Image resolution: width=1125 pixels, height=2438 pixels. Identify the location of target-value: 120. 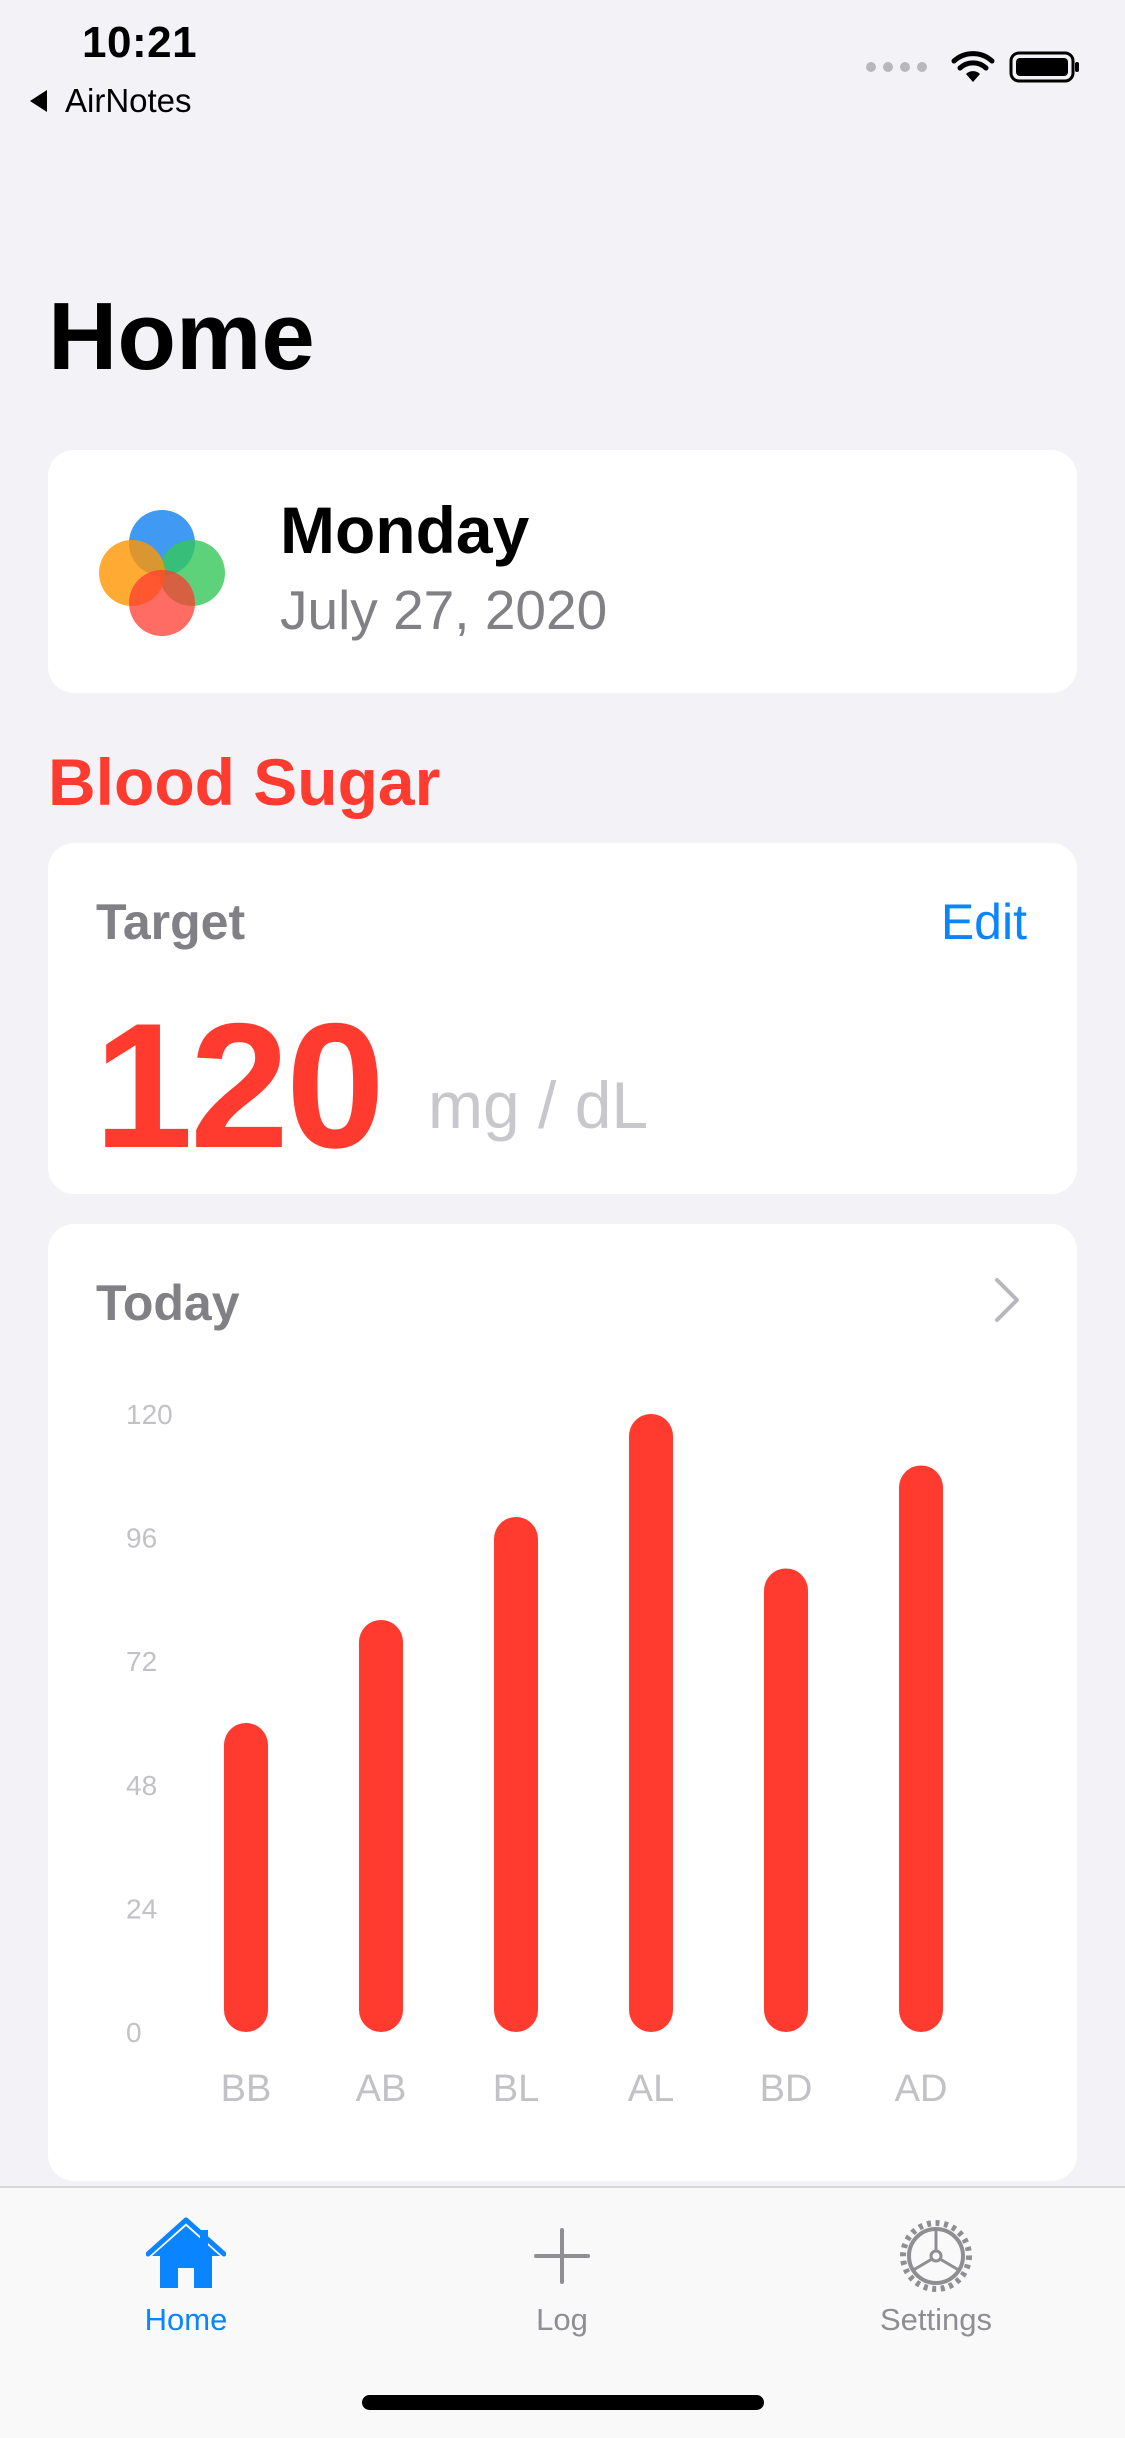
(239, 1085).